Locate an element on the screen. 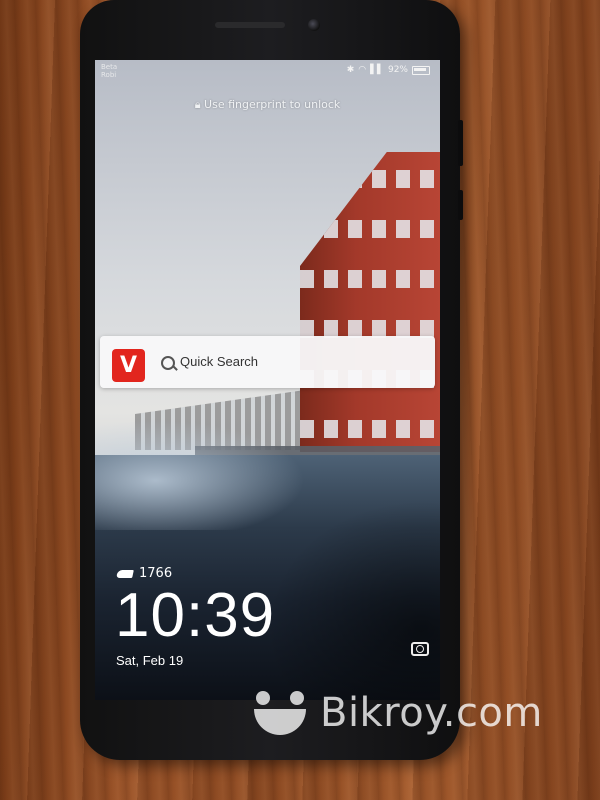 The height and width of the screenshot is (800, 600). camera-icon is located at coordinates (420, 649).